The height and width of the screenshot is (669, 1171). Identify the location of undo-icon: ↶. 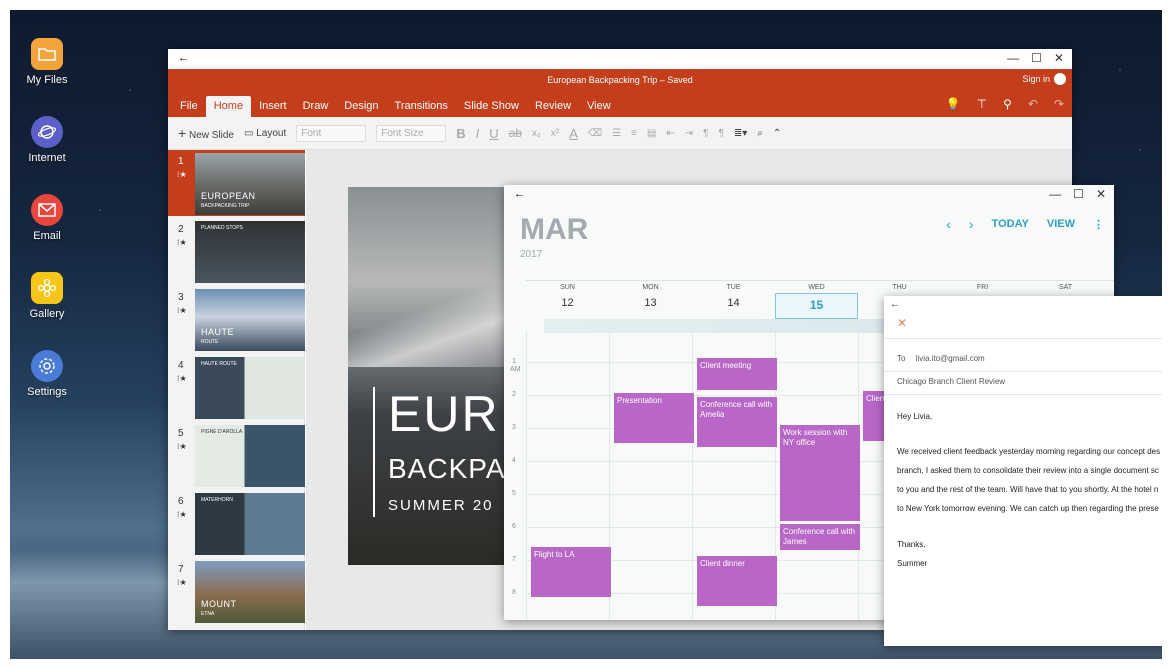
(1033, 104).